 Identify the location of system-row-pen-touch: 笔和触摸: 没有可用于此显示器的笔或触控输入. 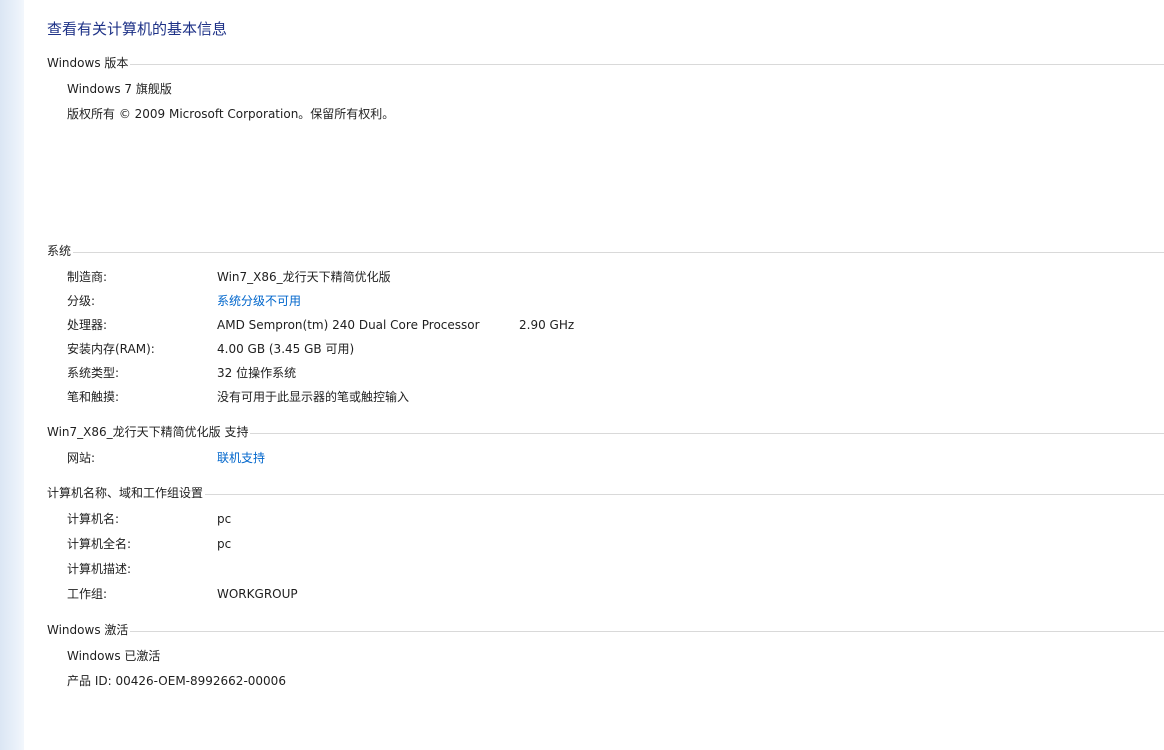
(615, 397).